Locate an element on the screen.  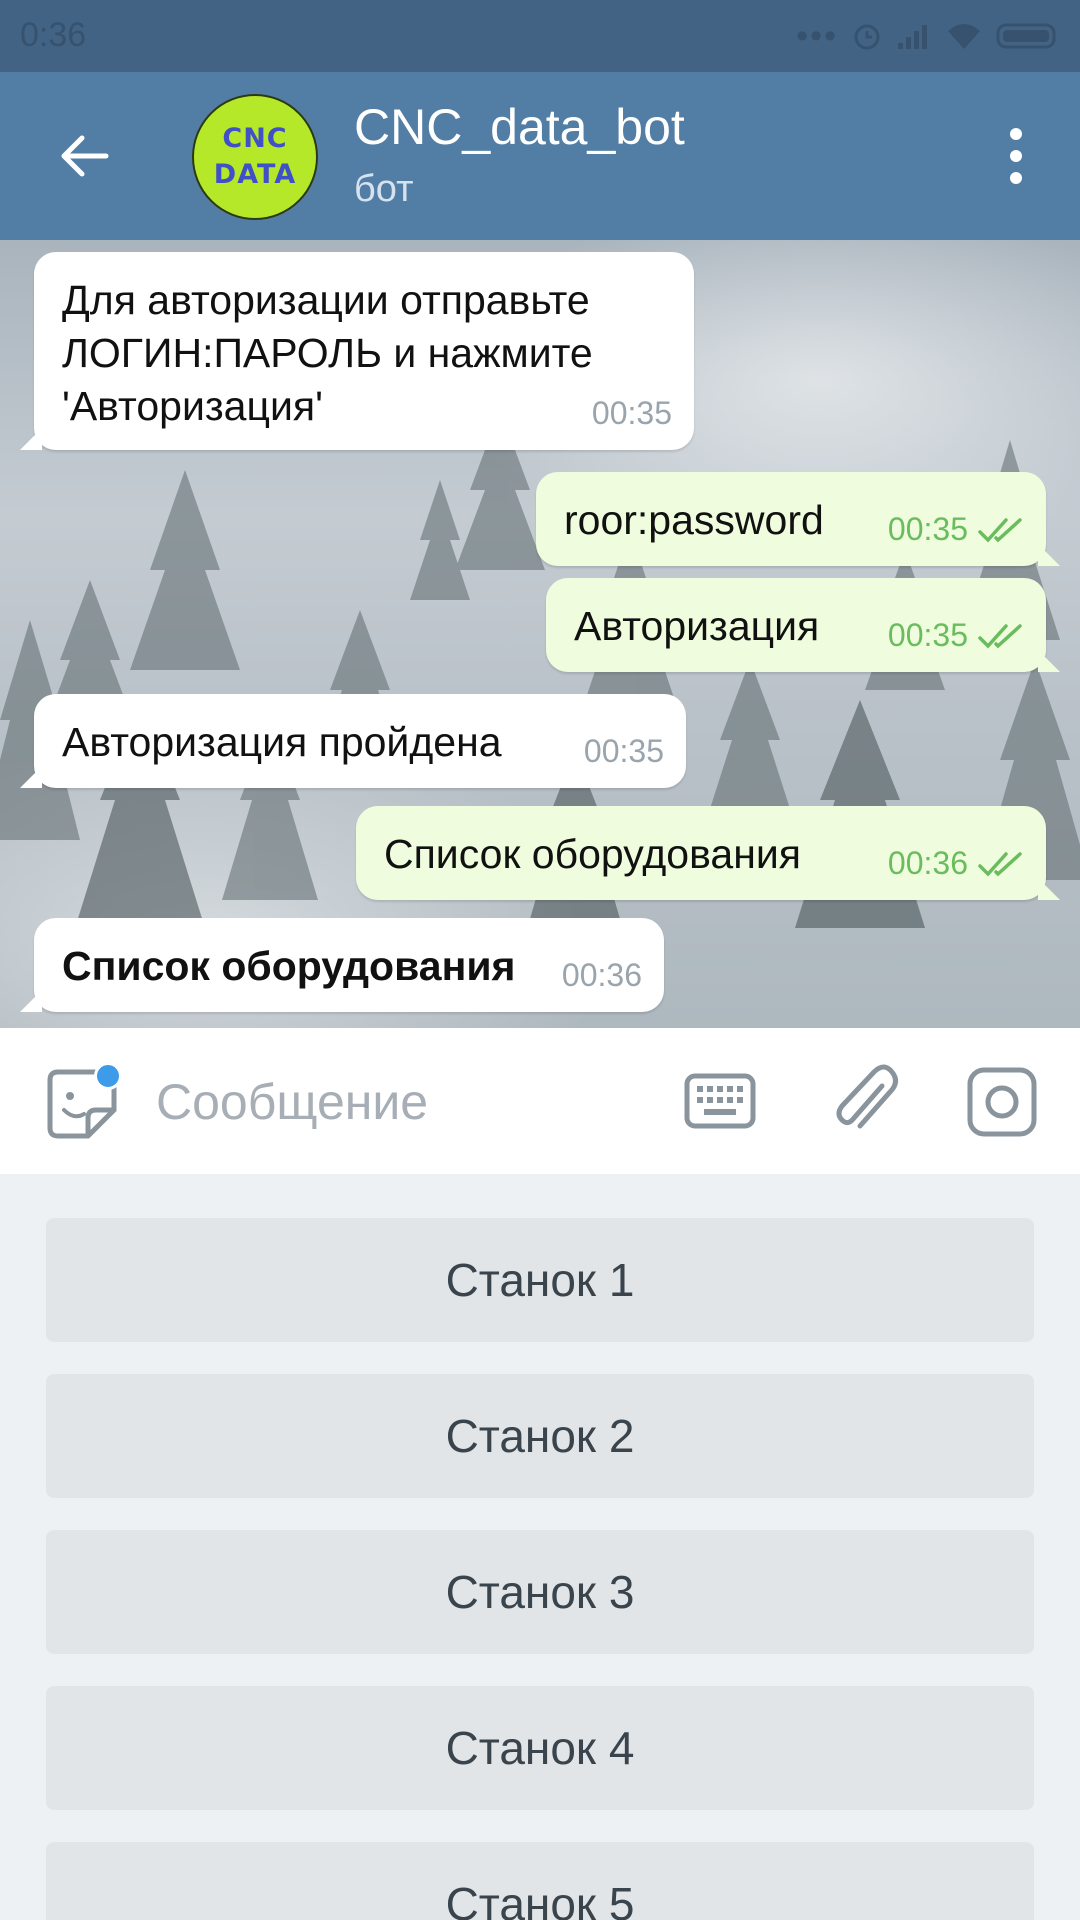
camera-button is located at coordinates (1002, 1102).